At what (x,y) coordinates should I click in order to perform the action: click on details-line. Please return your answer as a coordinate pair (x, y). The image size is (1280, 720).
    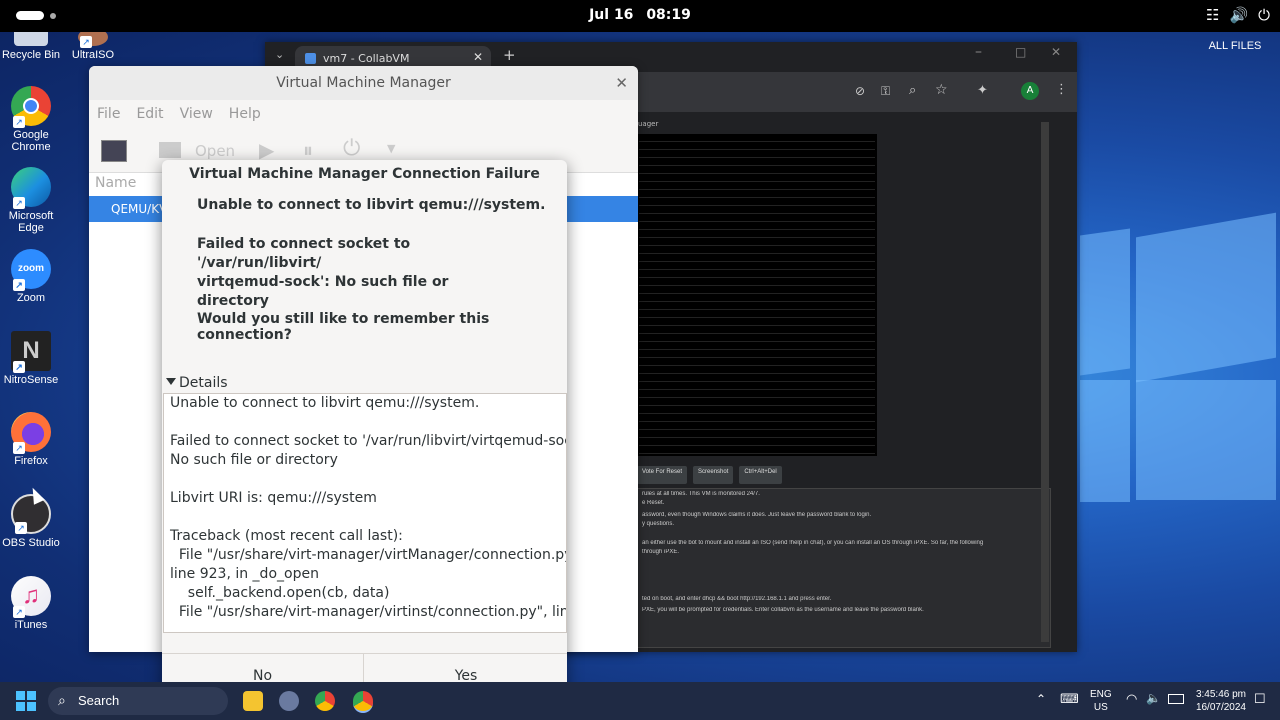
    Looking at the image, I should click on (365, 517).